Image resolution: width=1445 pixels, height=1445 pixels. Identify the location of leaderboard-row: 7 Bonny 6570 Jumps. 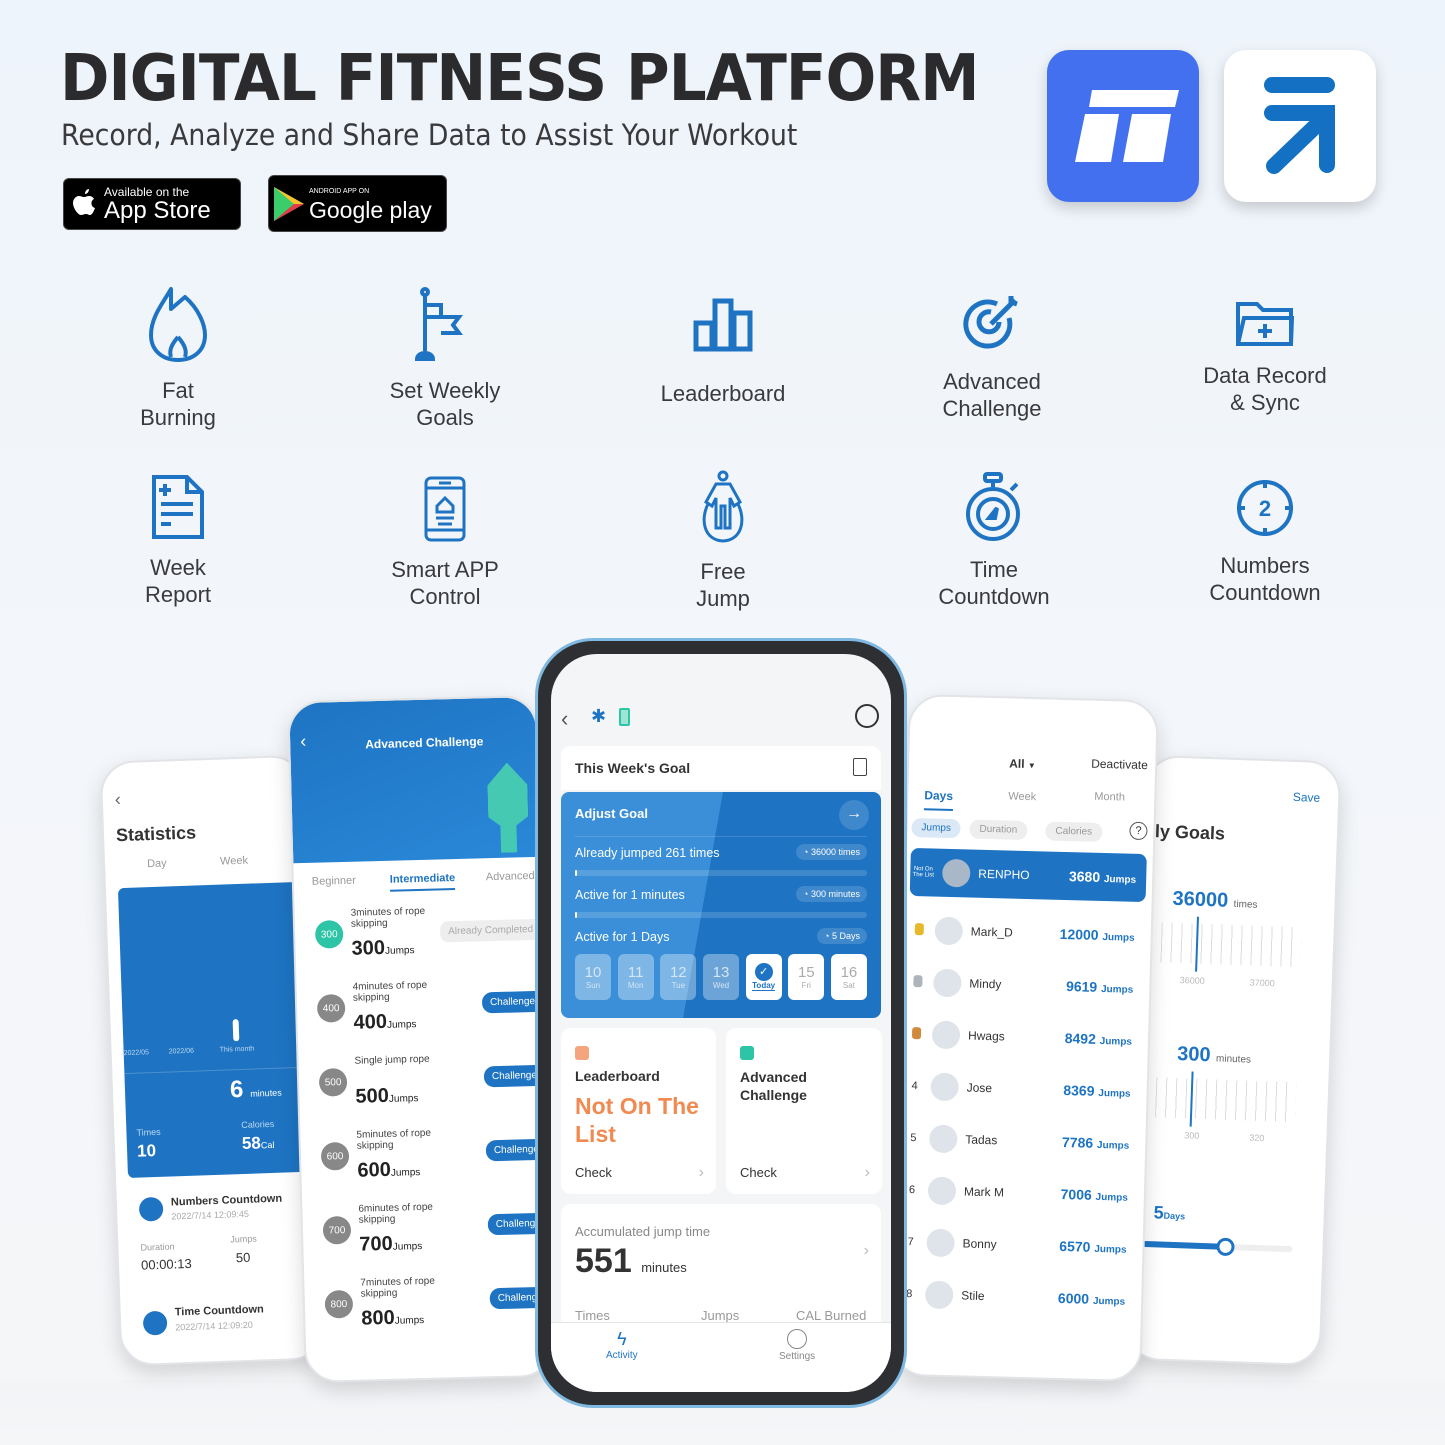
(1018, 1244).